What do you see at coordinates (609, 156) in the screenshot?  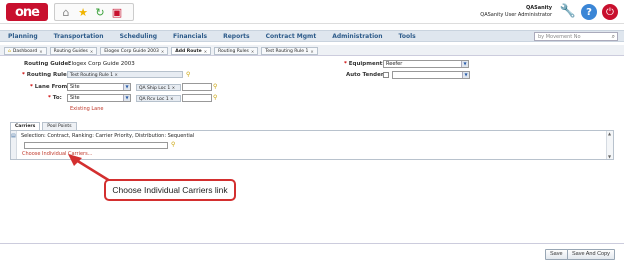 I see `scroll-down-icon: ▼` at bounding box center [609, 156].